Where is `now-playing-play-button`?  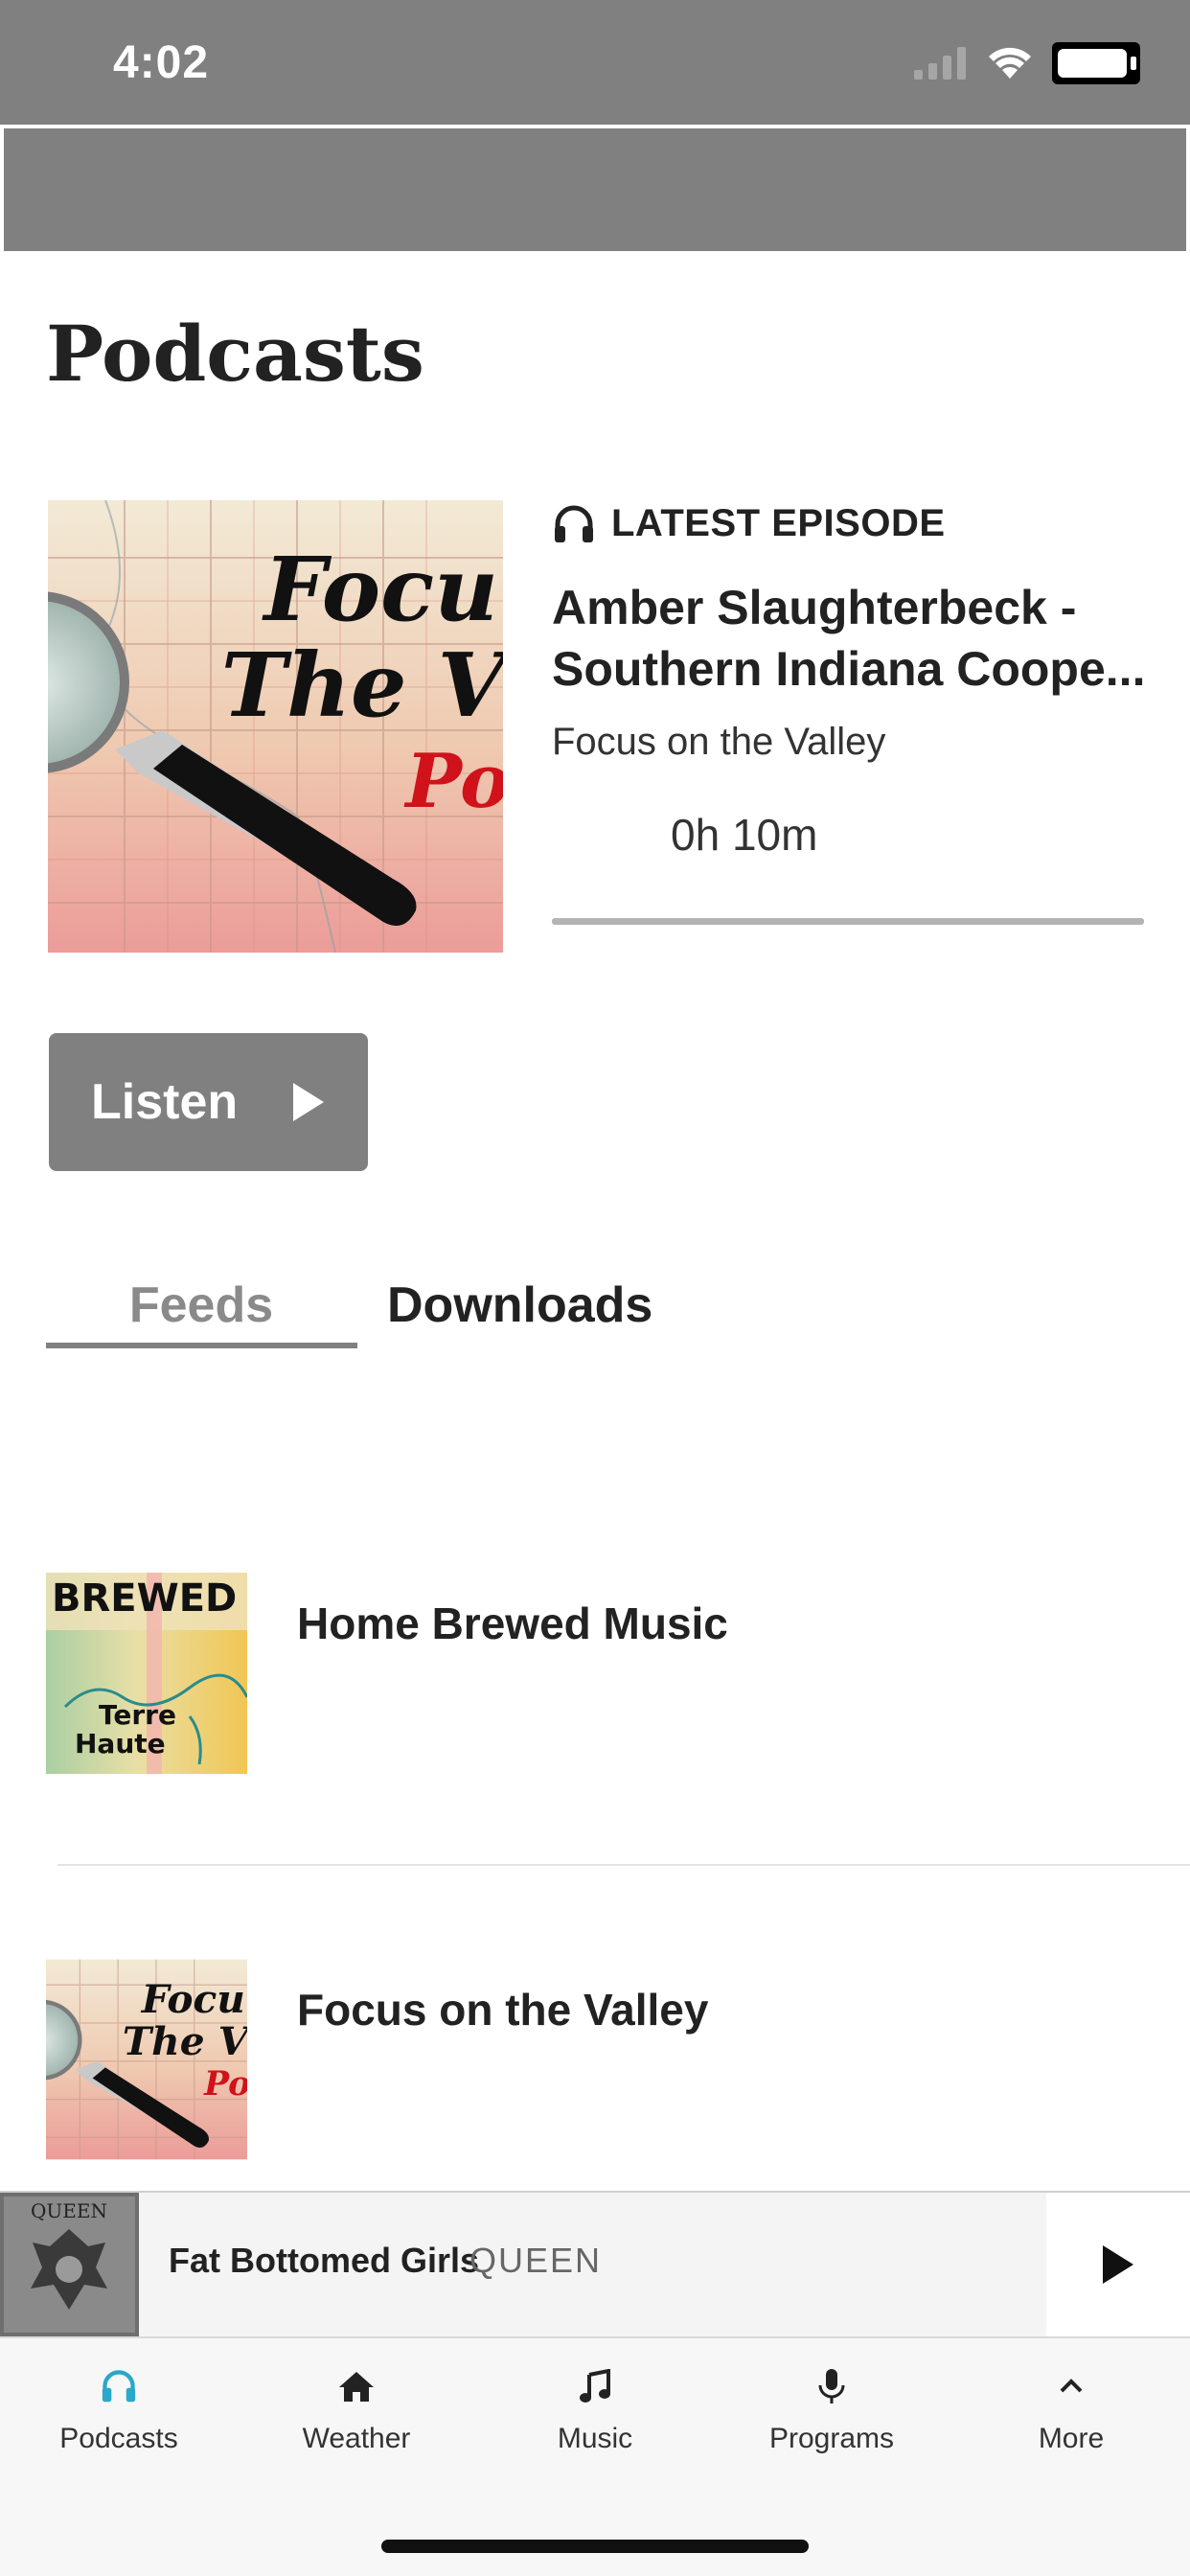 now-playing-play-button is located at coordinates (1118, 2264).